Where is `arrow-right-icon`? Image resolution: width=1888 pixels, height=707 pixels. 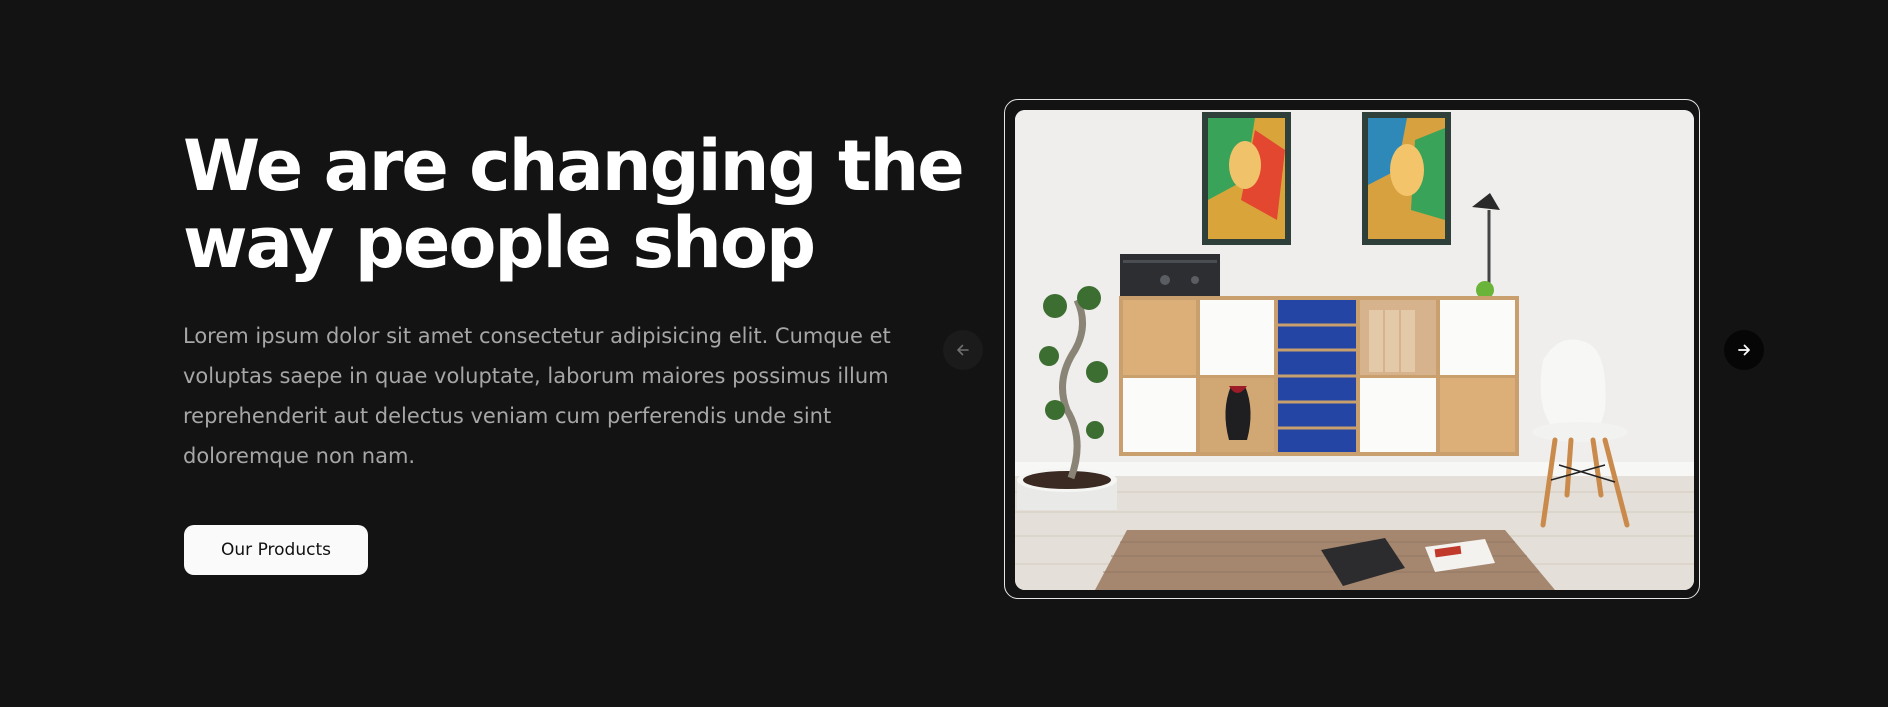 arrow-right-icon is located at coordinates (1744, 350).